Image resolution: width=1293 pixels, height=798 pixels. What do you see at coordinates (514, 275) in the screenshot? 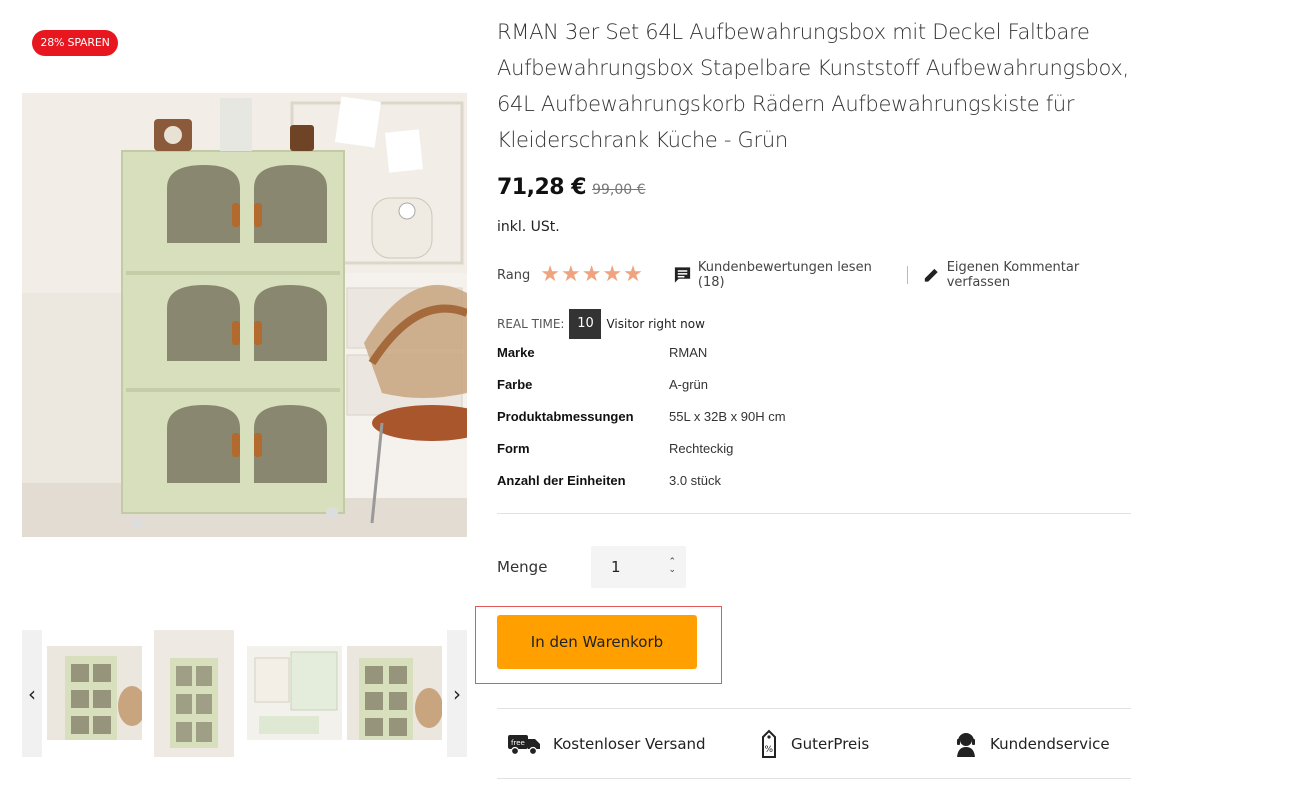
I see `rating-label: Rang` at bounding box center [514, 275].